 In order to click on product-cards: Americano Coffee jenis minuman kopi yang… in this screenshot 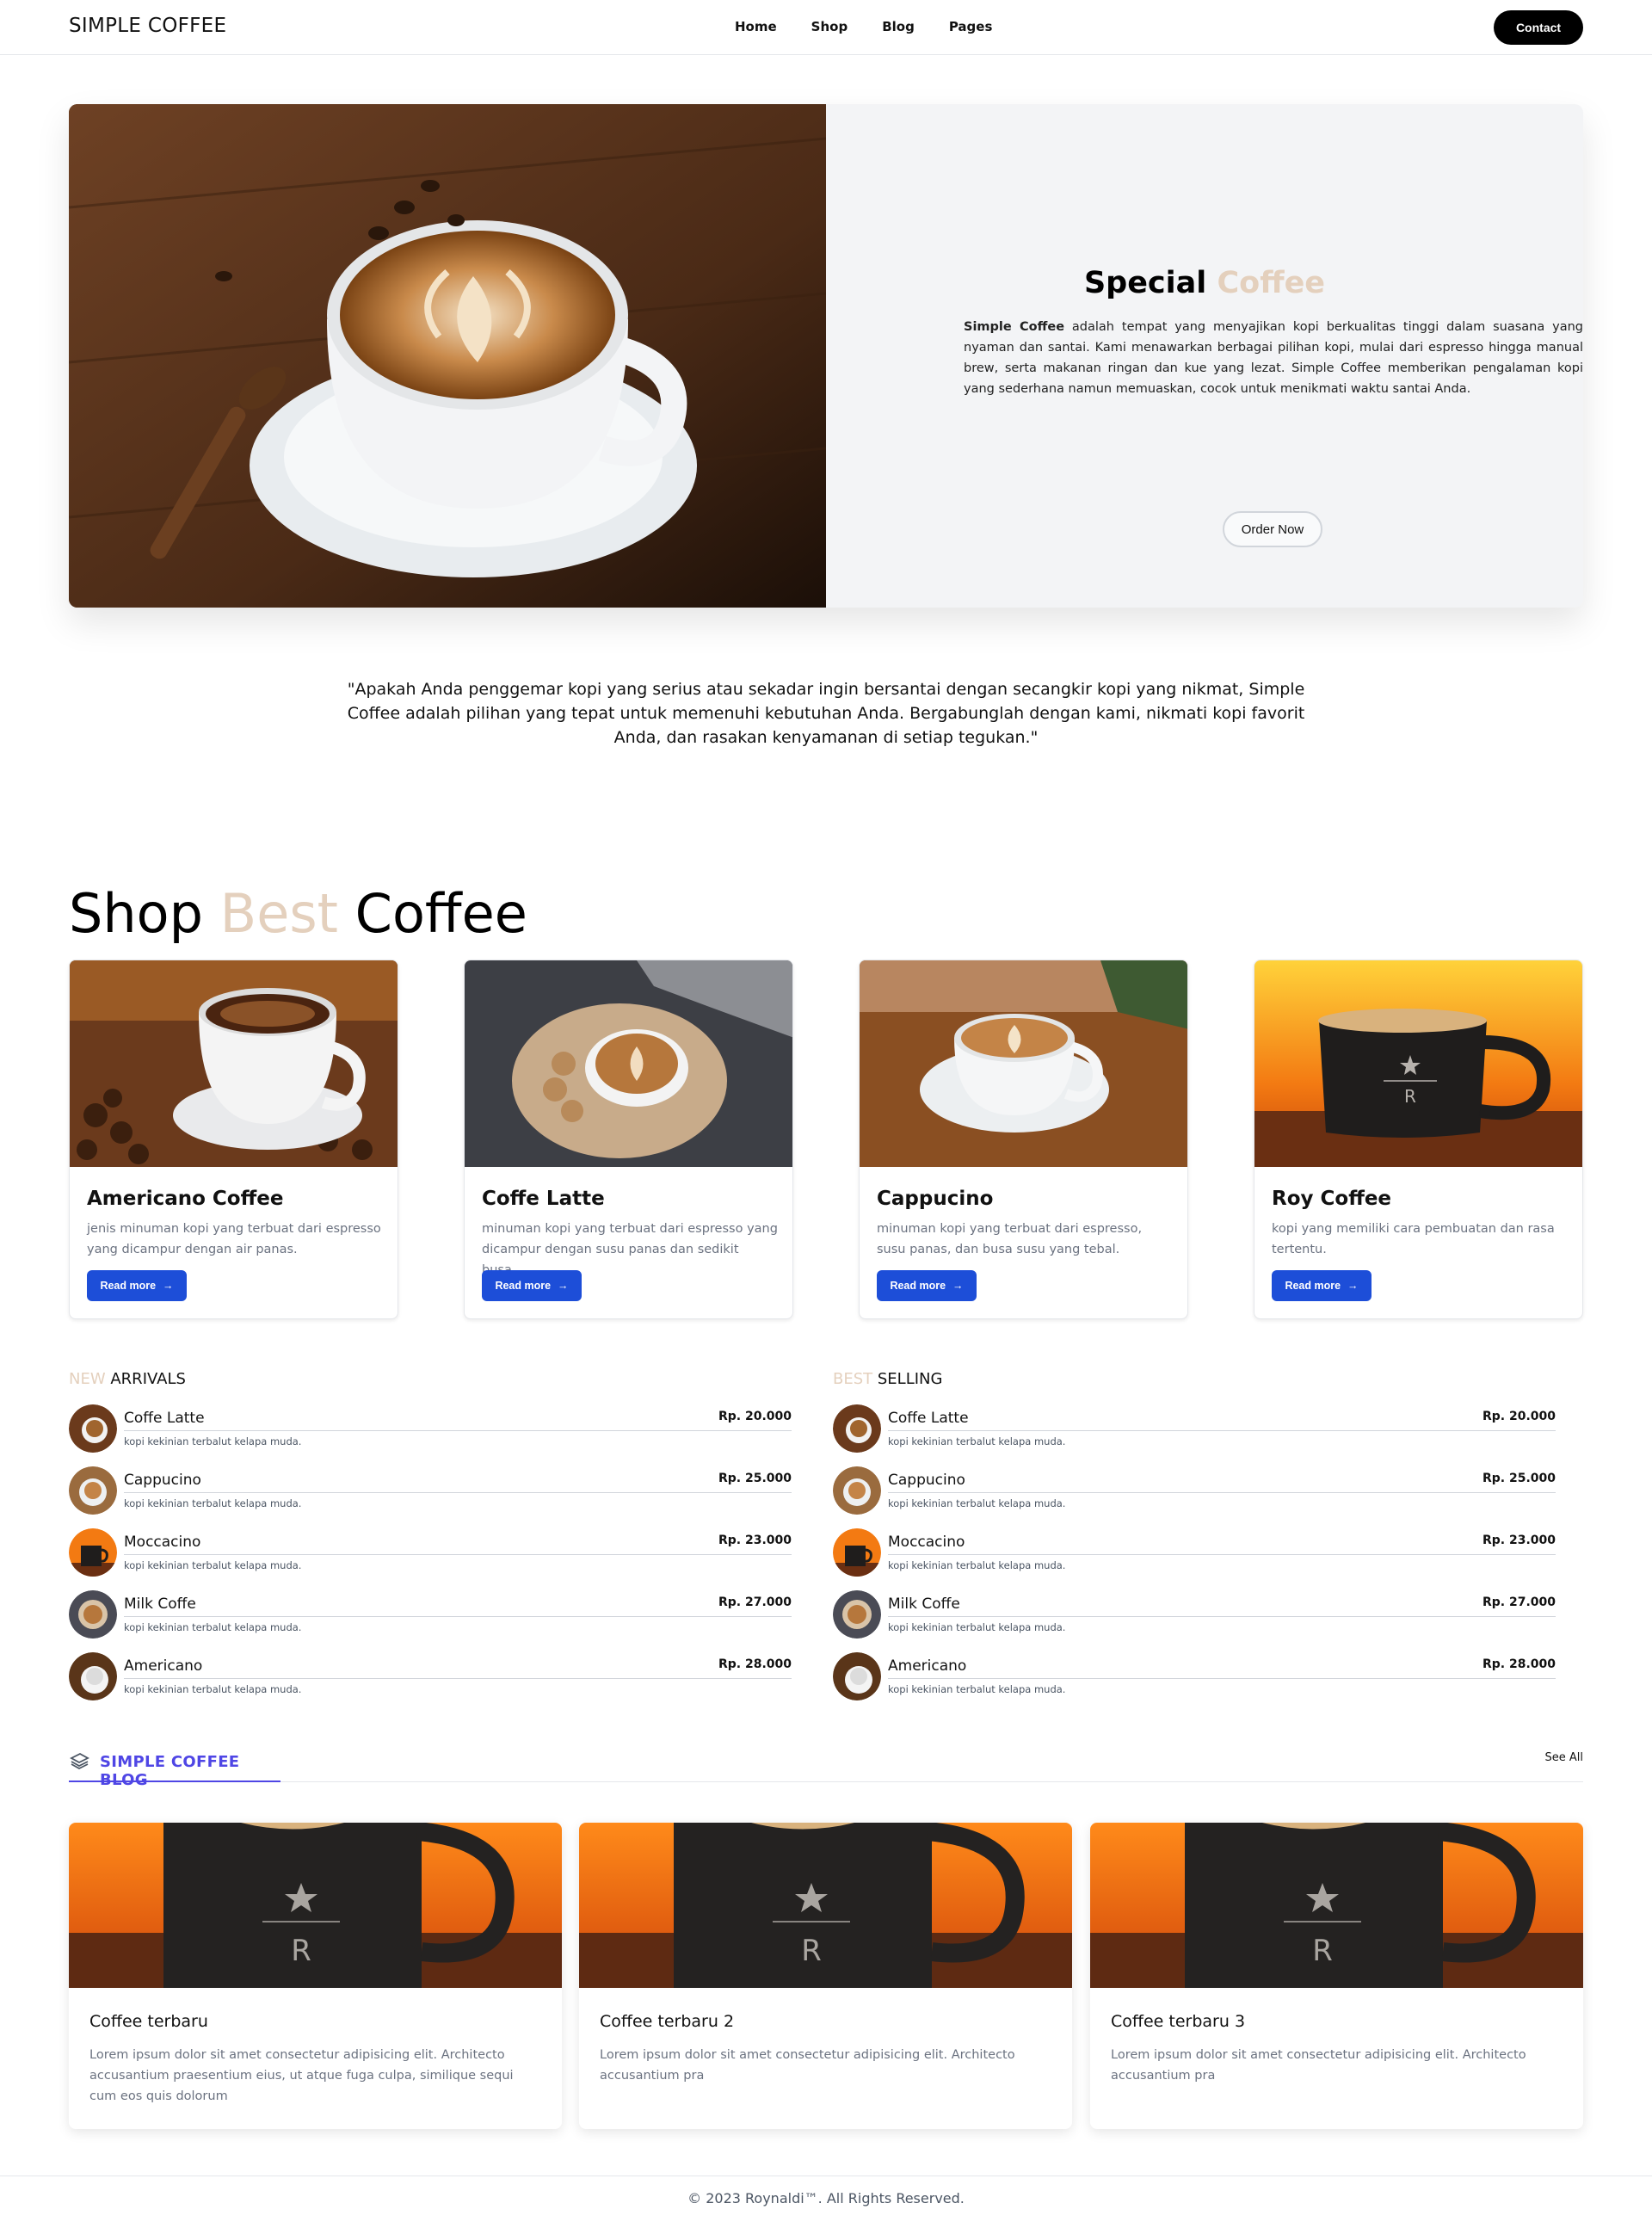, I will do `click(826, 1140)`.